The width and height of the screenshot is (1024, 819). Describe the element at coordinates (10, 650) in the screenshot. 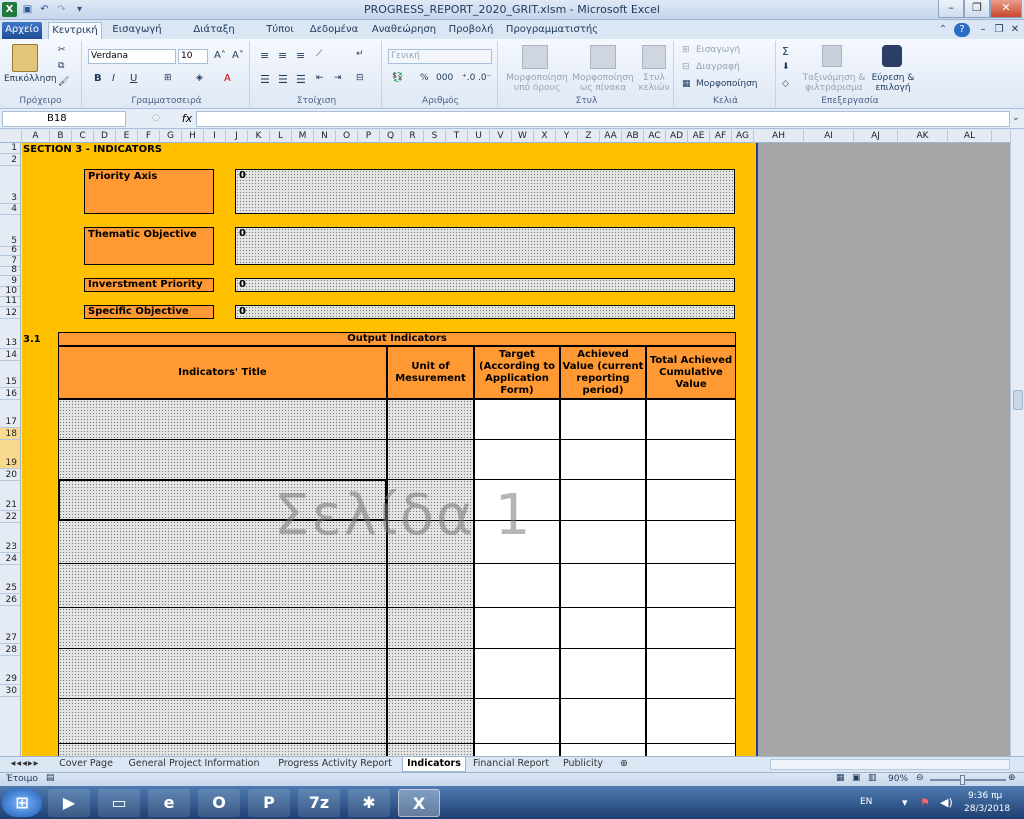

I see `row-header-28: 28` at that location.